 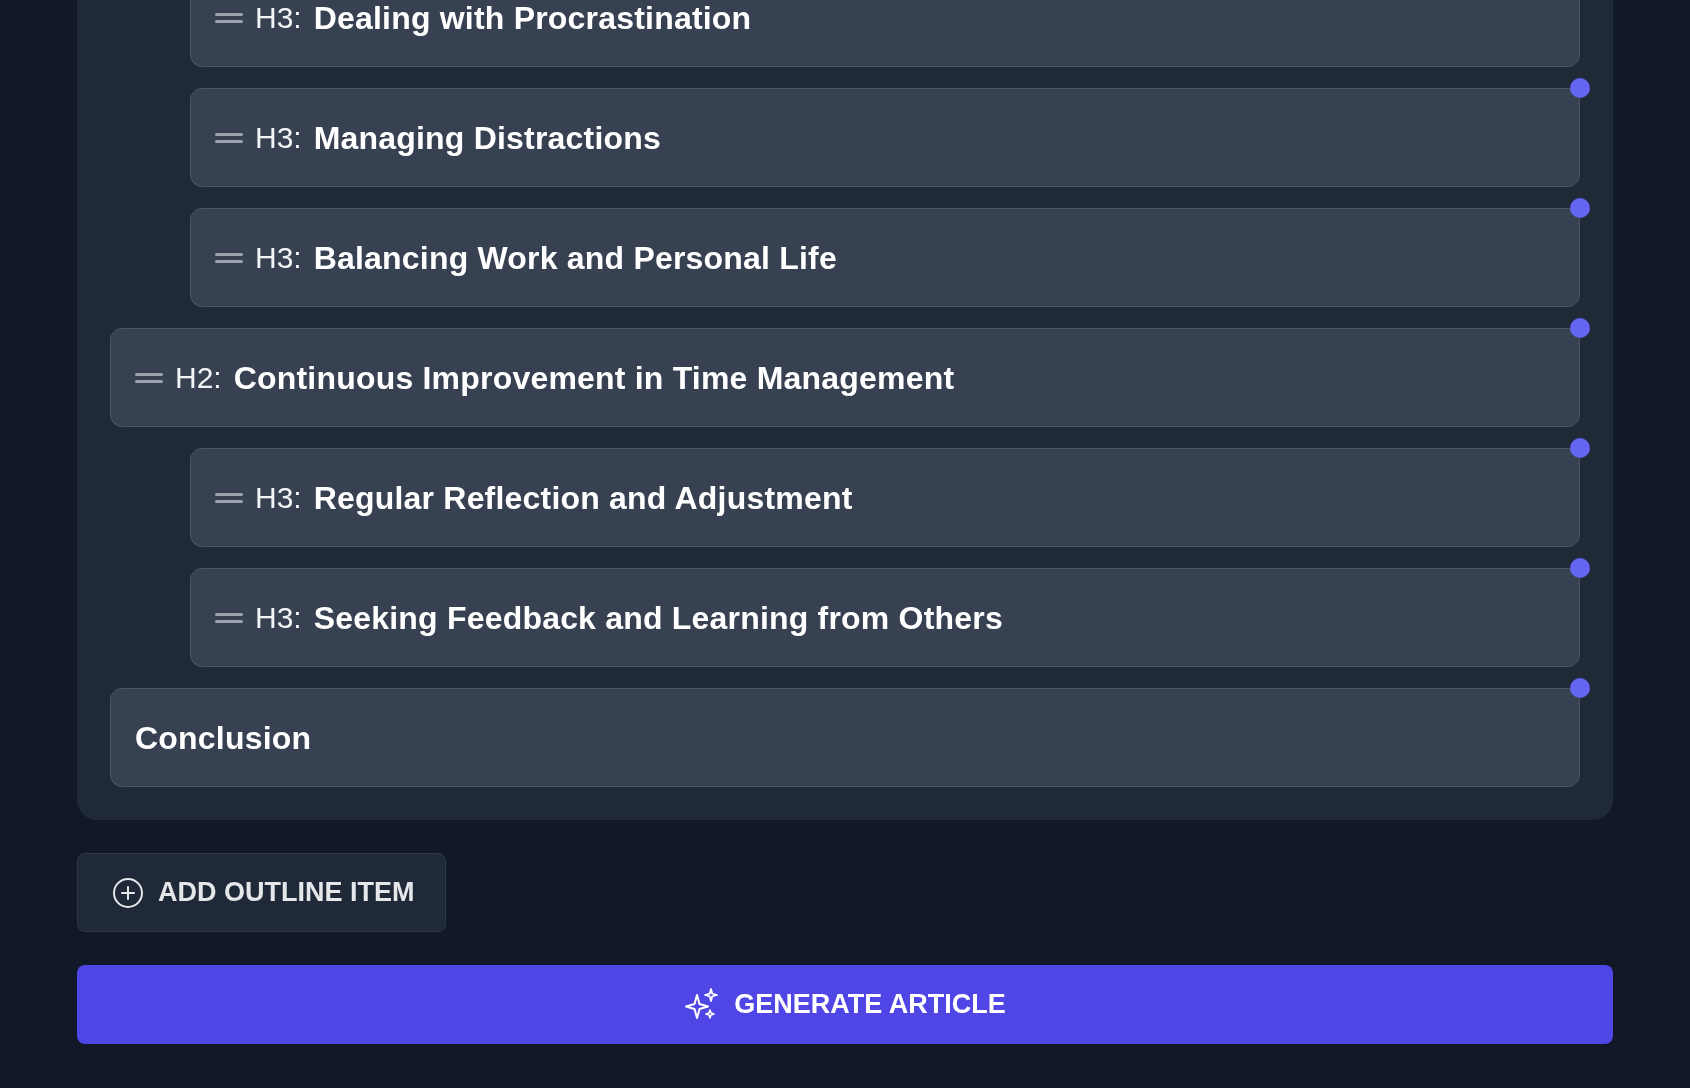 I want to click on outline-item: Conclusion, so click(x=845, y=737).